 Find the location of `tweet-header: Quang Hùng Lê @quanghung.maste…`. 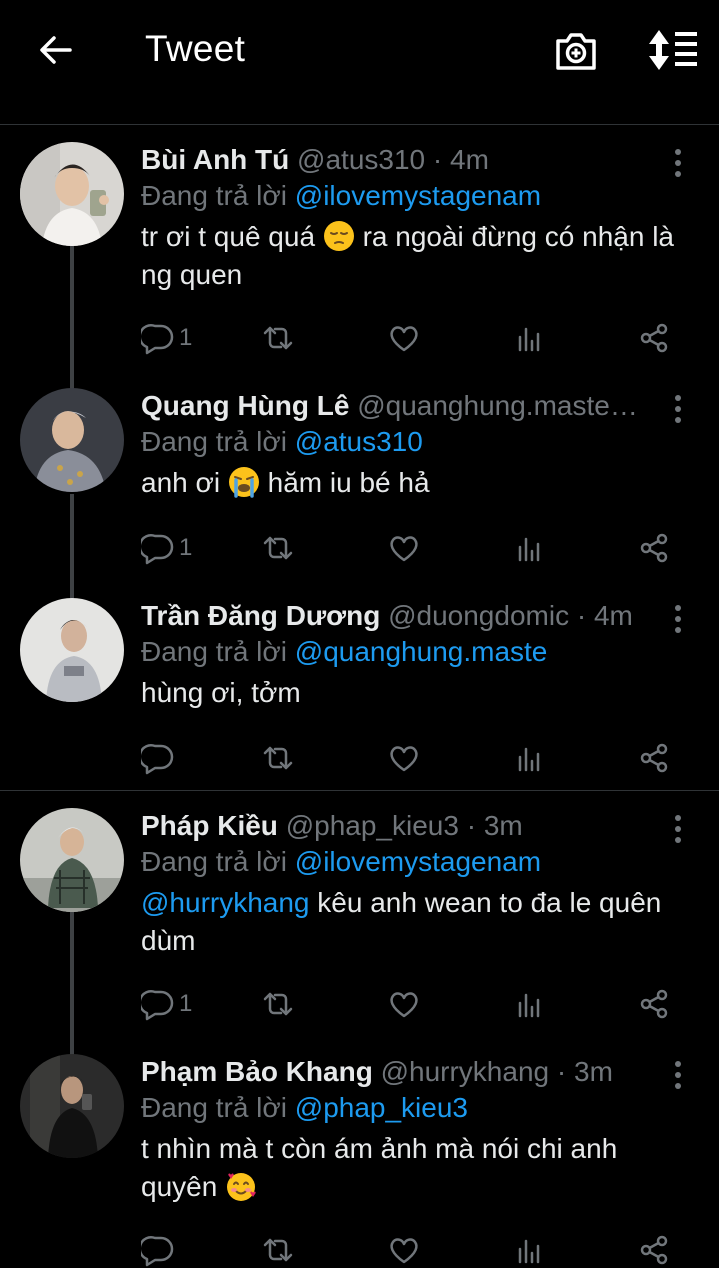

tweet-header: Quang Hùng Lê @quanghung.maste… is located at coordinates (421, 406).